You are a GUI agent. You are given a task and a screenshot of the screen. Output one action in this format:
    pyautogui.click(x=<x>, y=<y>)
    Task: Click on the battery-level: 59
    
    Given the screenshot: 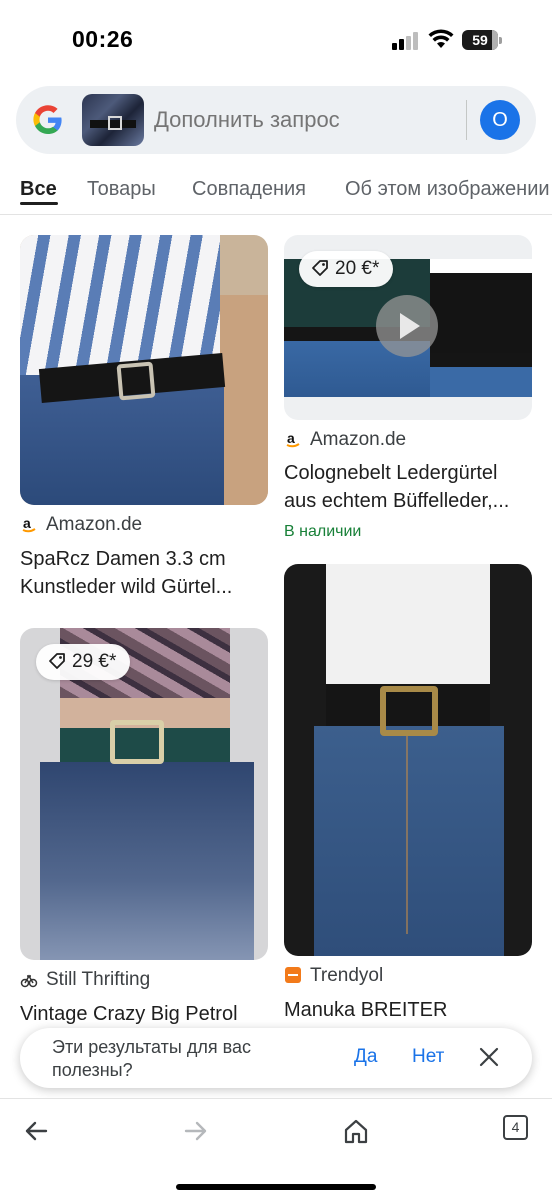 What is the action you would take?
    pyautogui.click(x=480, y=40)
    